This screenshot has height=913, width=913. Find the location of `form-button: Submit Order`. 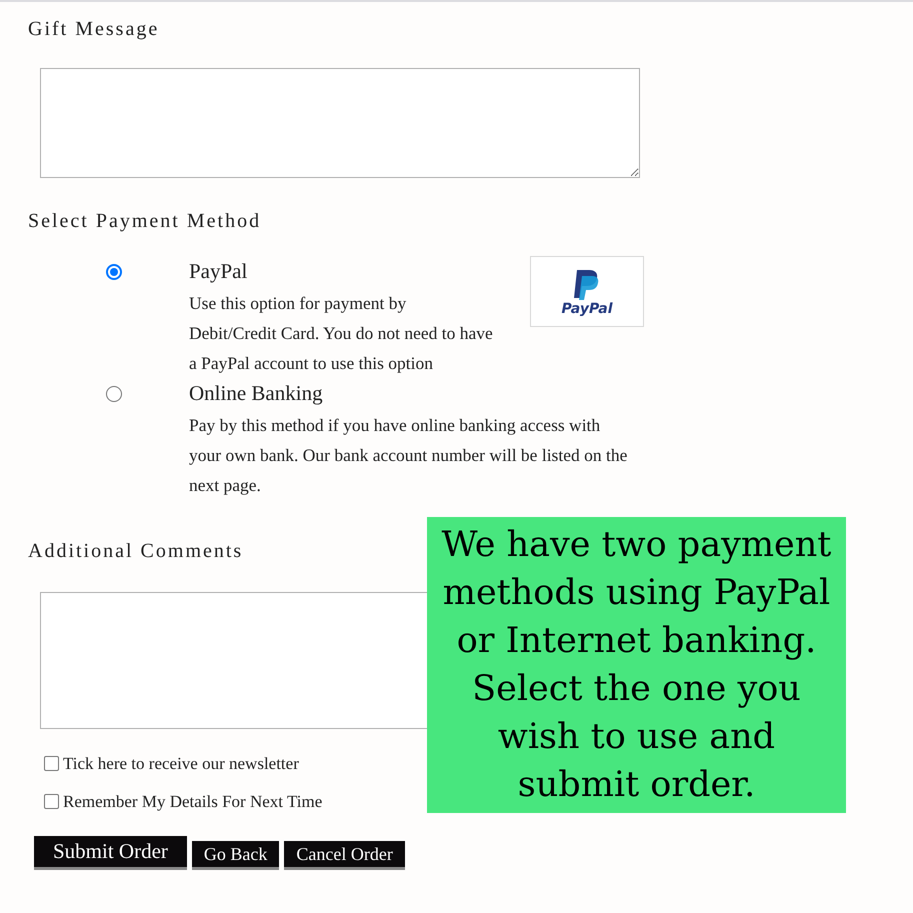

form-button: Submit Order is located at coordinates (110, 853).